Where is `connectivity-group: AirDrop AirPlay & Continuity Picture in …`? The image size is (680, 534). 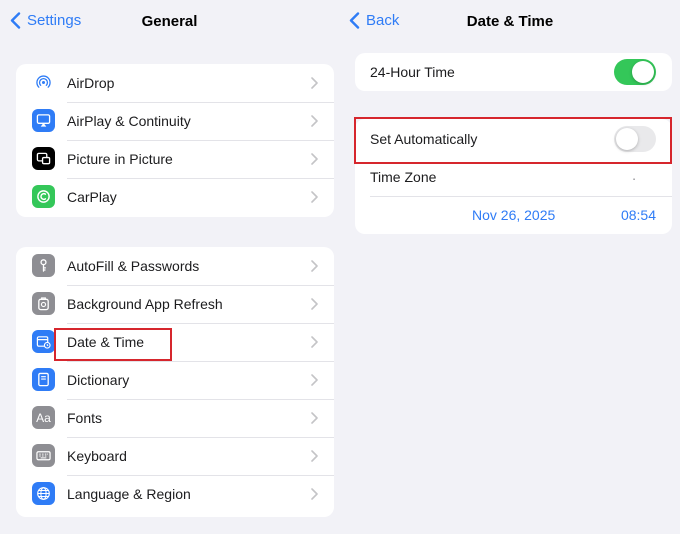 connectivity-group: AirDrop AirPlay & Continuity Picture in … is located at coordinates (175, 140).